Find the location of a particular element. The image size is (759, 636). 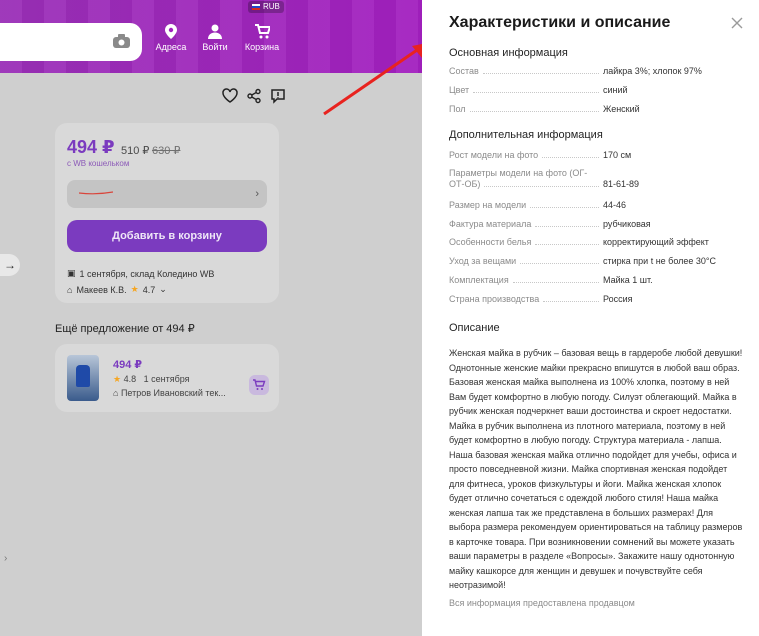

search-input is located at coordinates (71, 42).